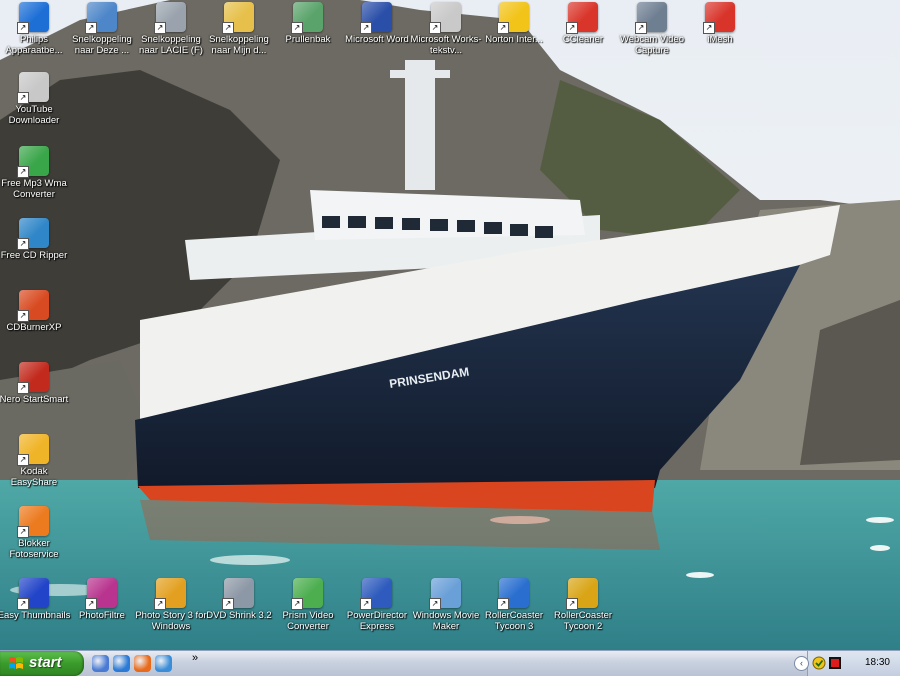 The width and height of the screenshot is (900, 676). I want to click on desktop-icon-easy-thumbnails: ↗ Easy Thumbnails, so click(36, 599).